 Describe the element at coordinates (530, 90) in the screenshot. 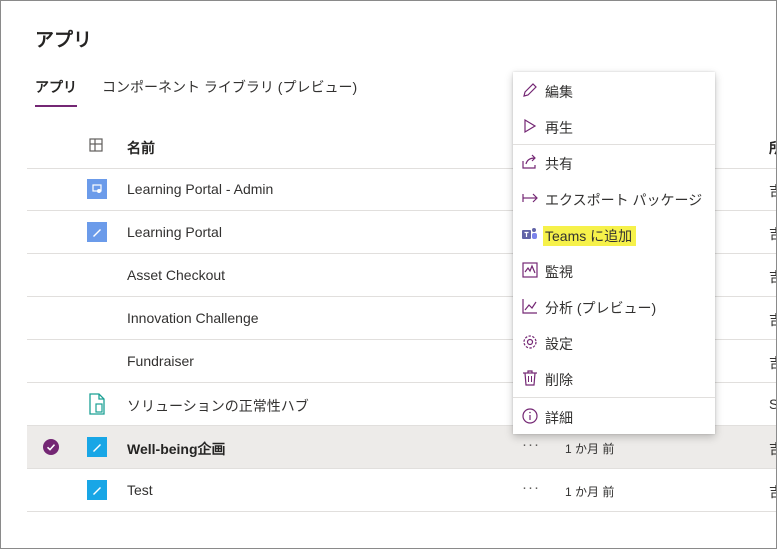

I see `pencil-icon` at that location.